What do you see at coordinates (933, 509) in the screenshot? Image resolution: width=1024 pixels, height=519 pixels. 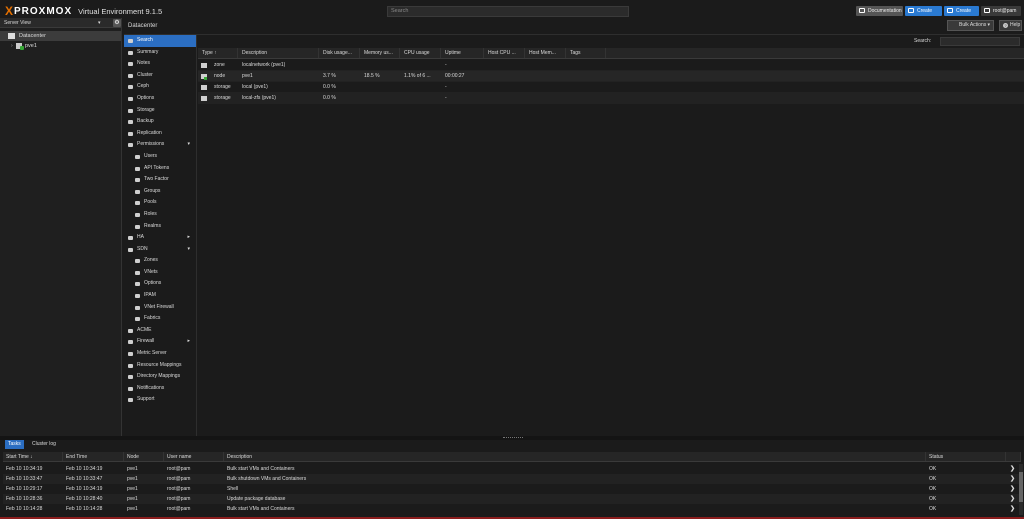 I see `cell-status: OK` at bounding box center [933, 509].